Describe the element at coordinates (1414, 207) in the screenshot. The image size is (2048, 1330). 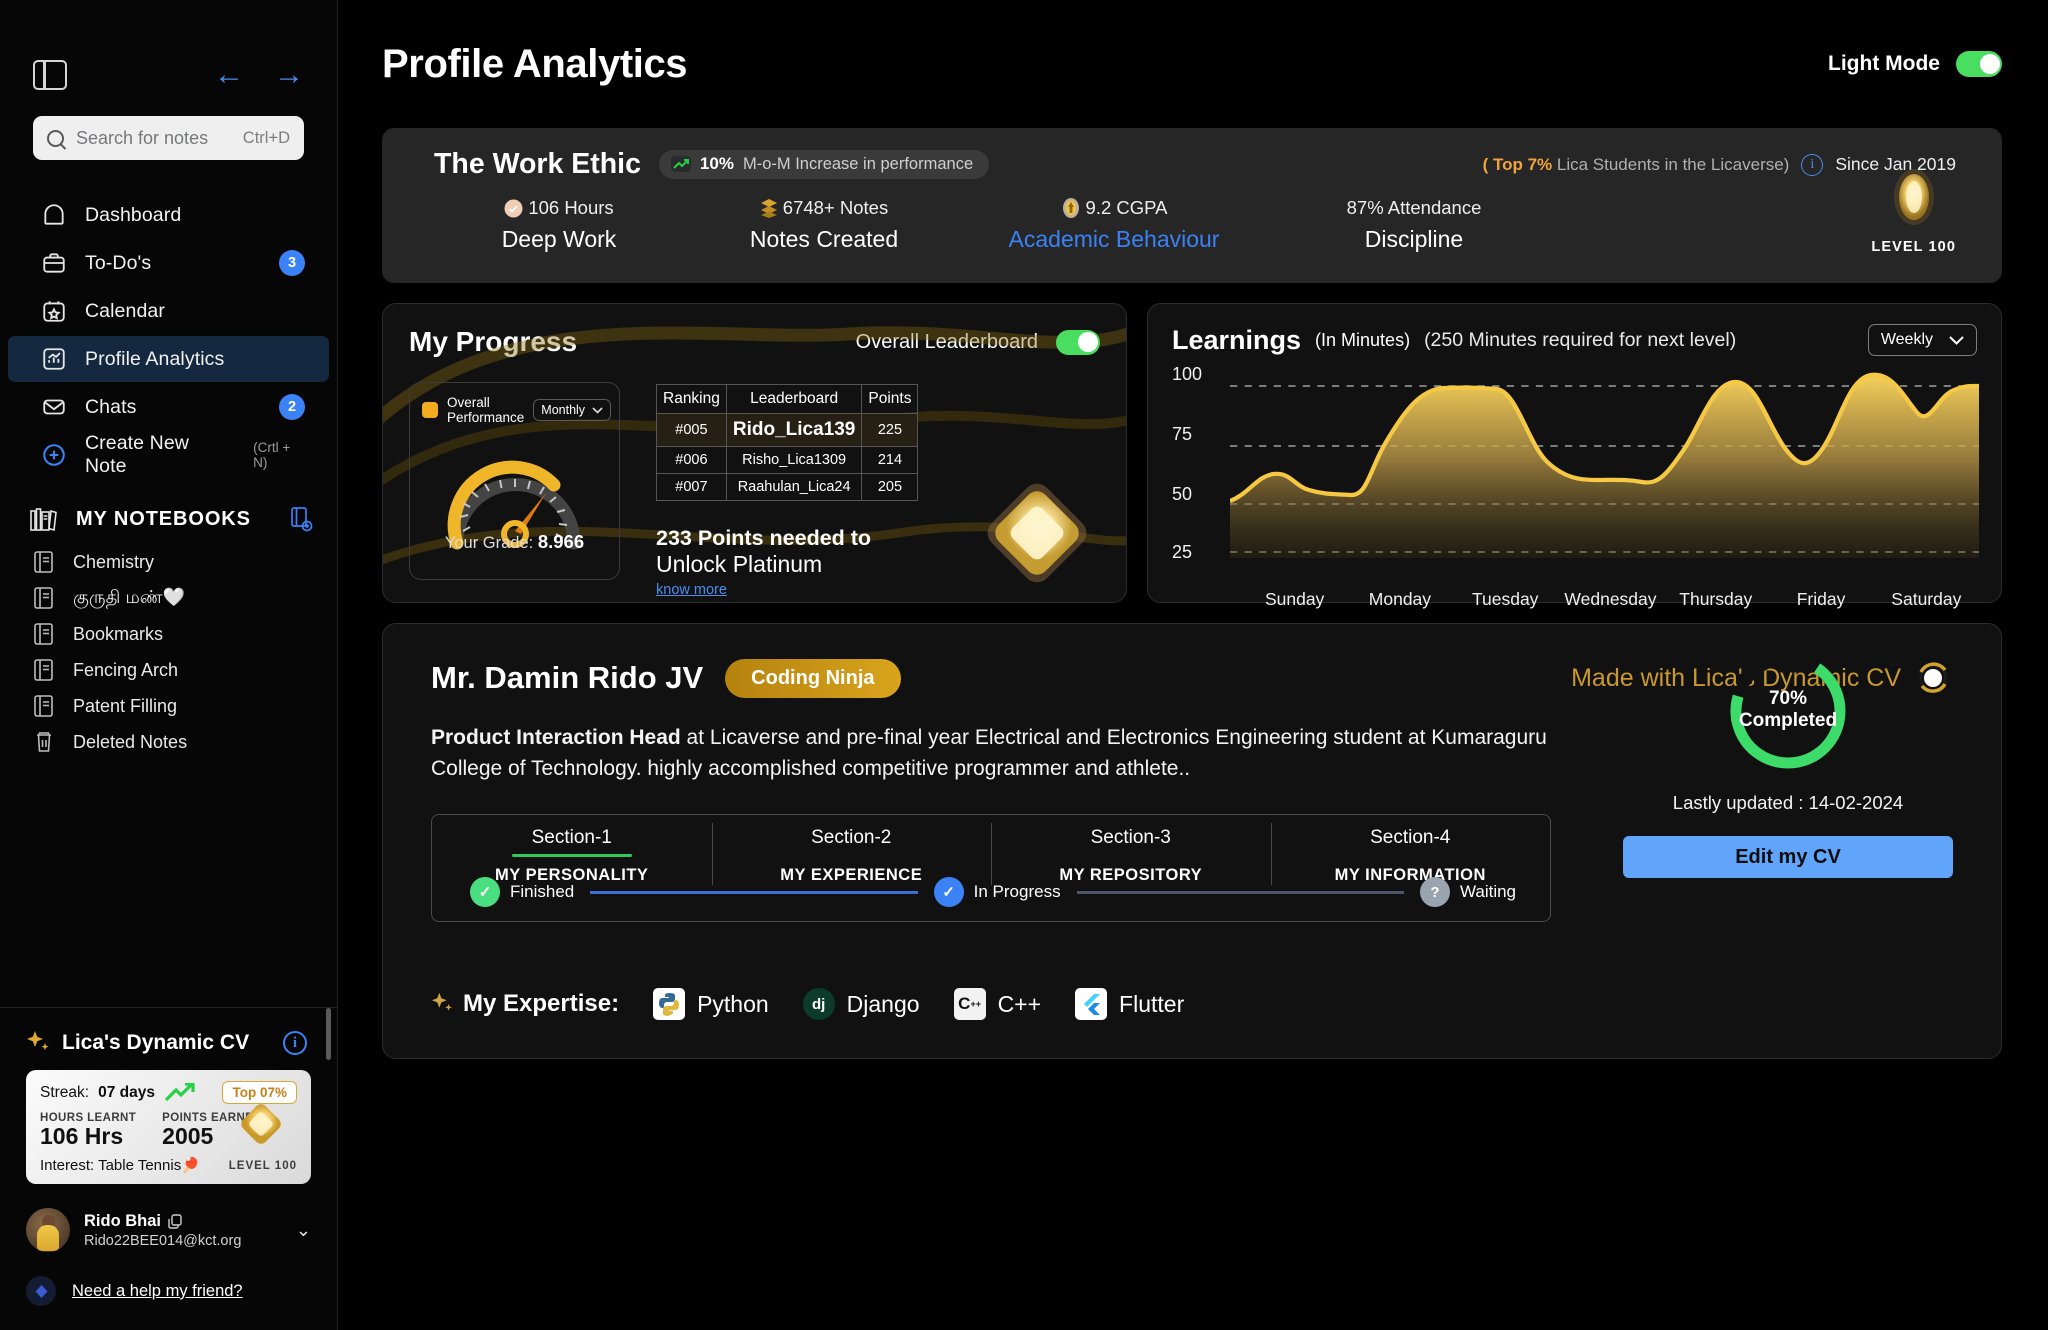
I see `stat-value: 87% Attendance` at that location.